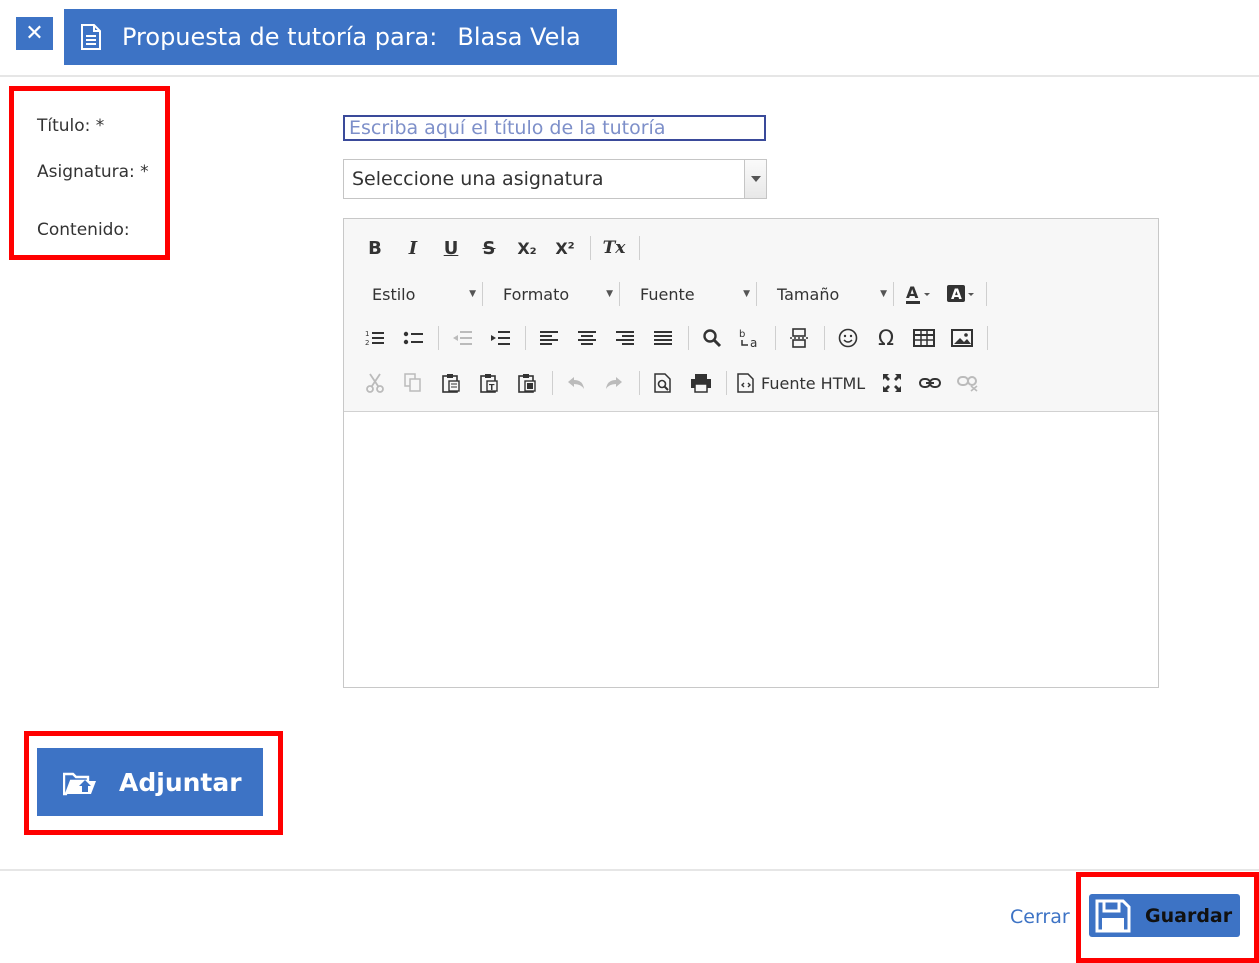 Image resolution: width=1259 pixels, height=963 pixels. What do you see at coordinates (394, 294) in the screenshot?
I see `style-combo-label: Estilo` at bounding box center [394, 294].